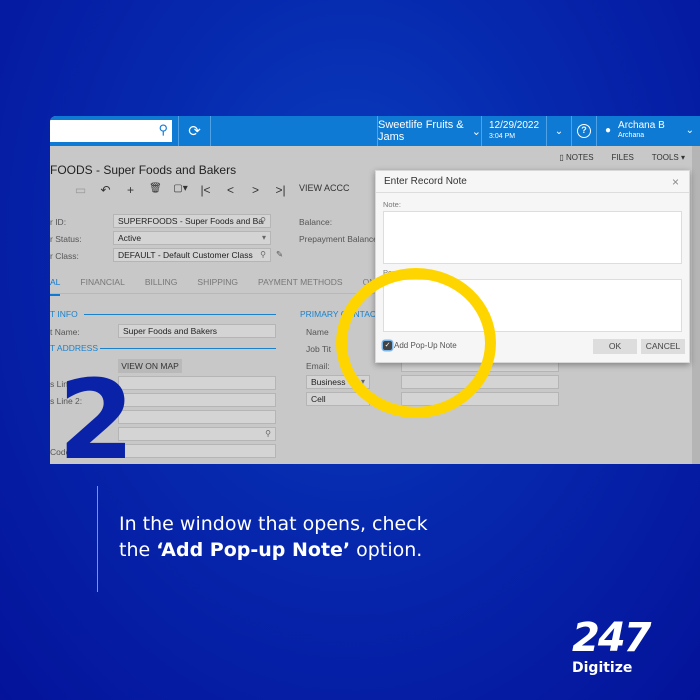  I want to click on account-name-field: Super Foods and Bakers, so click(197, 331).